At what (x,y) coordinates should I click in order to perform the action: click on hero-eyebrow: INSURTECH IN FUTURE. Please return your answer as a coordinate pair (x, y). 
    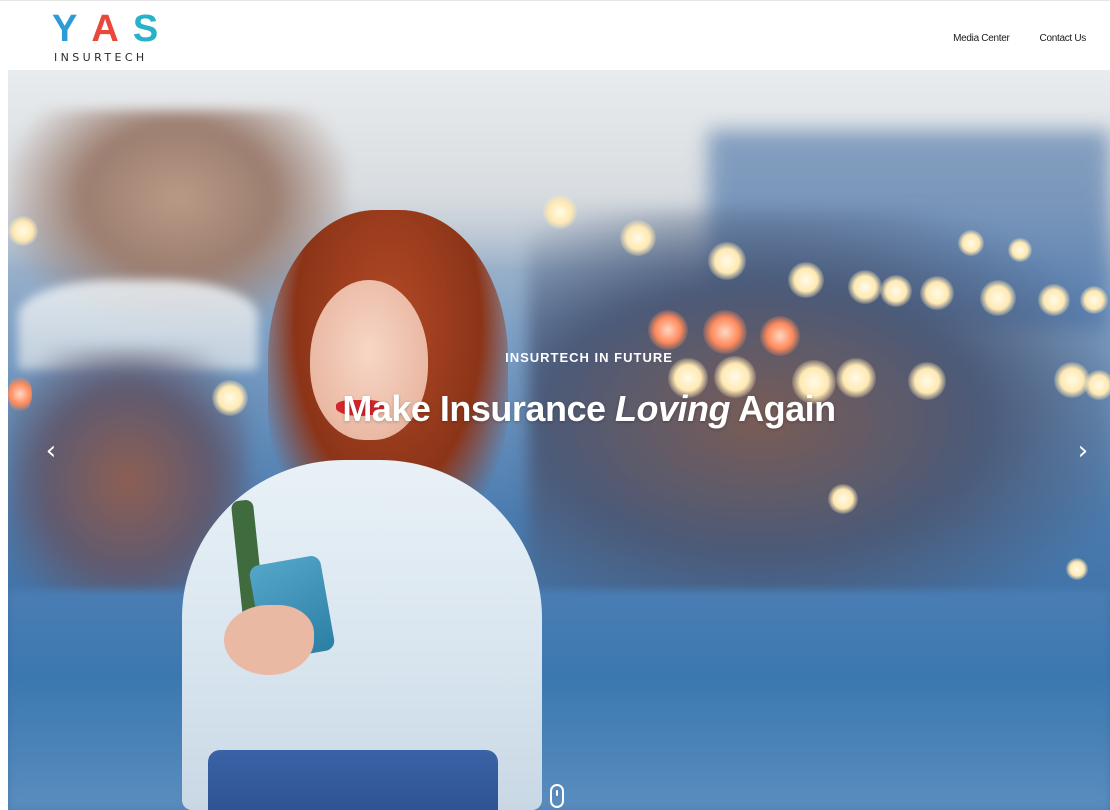
    Looking at the image, I should click on (589, 357).